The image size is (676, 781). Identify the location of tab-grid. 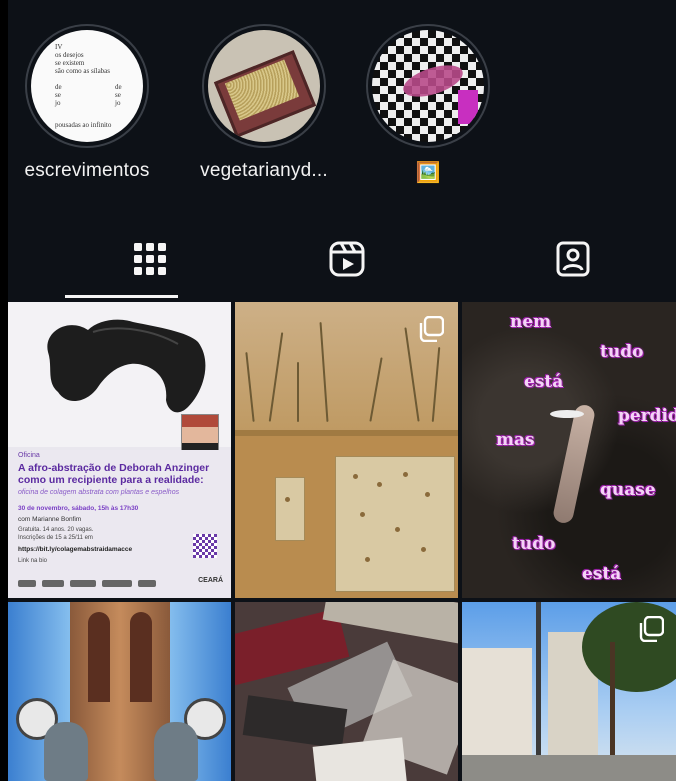
(150, 259).